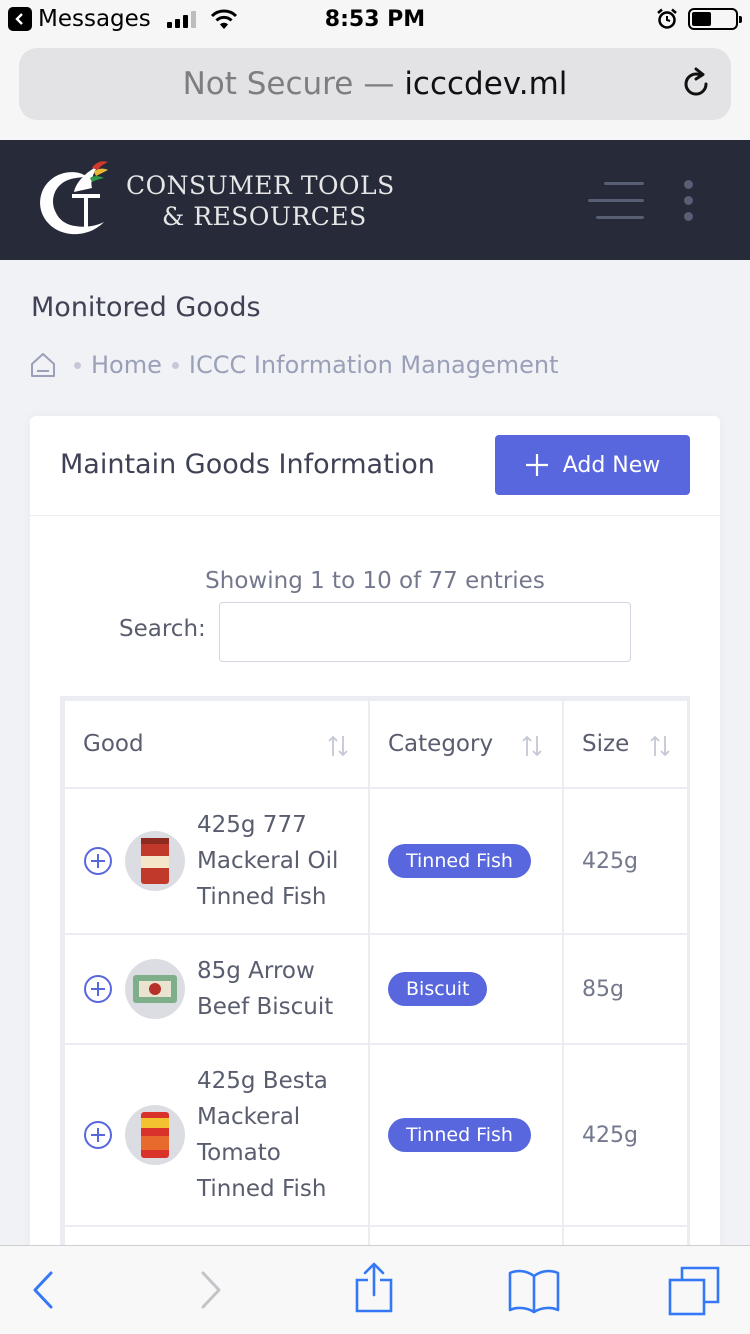  I want to click on site-header: CONSUMER TOOLS & RESOURCES, so click(375, 200).